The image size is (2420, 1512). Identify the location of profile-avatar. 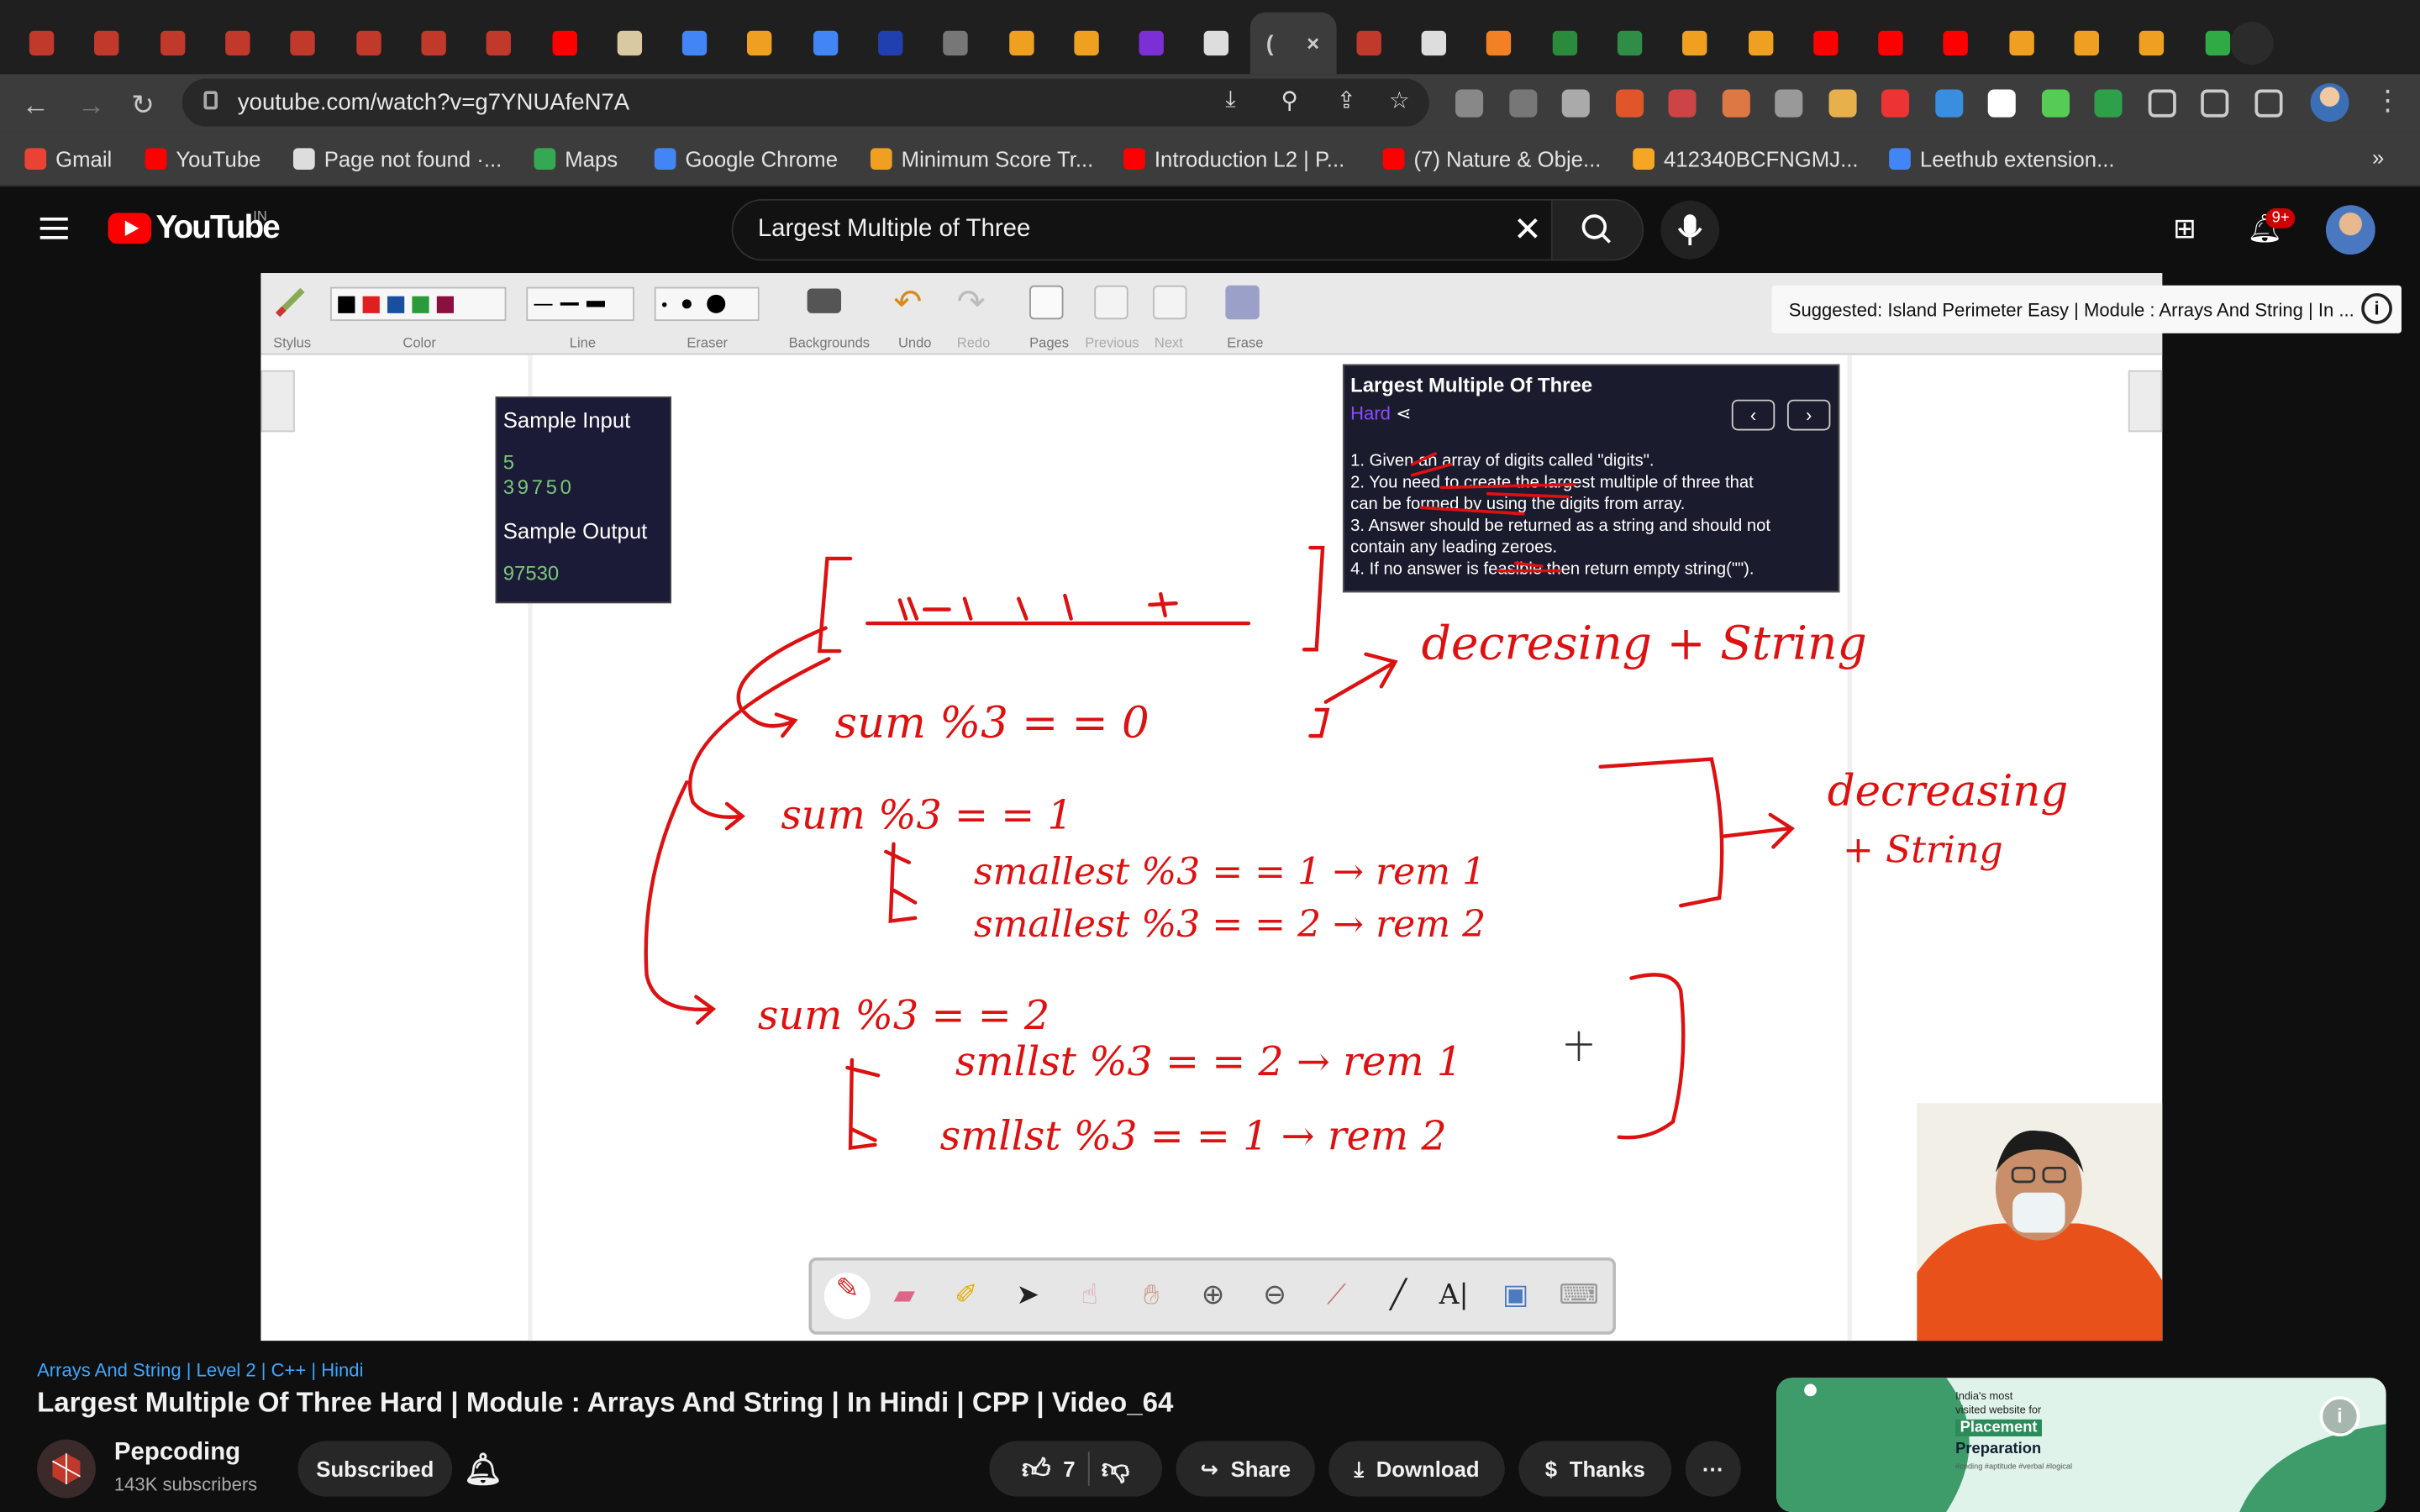
(2329, 103).